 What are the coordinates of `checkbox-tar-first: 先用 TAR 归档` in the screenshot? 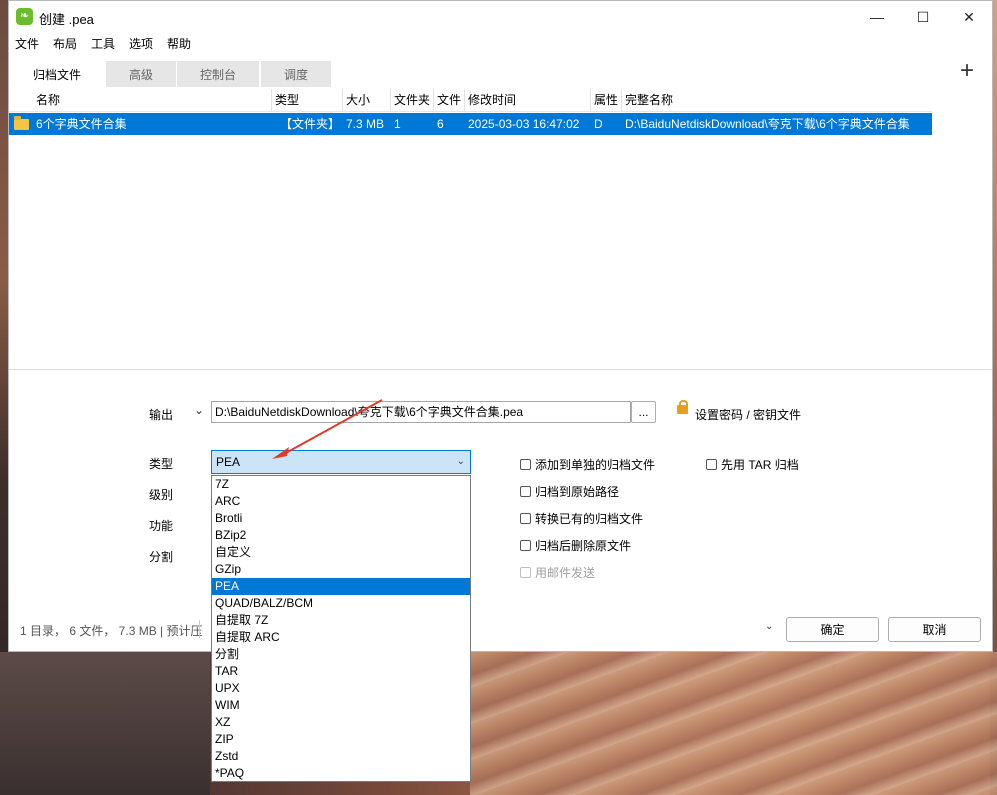 It's located at (752, 464).